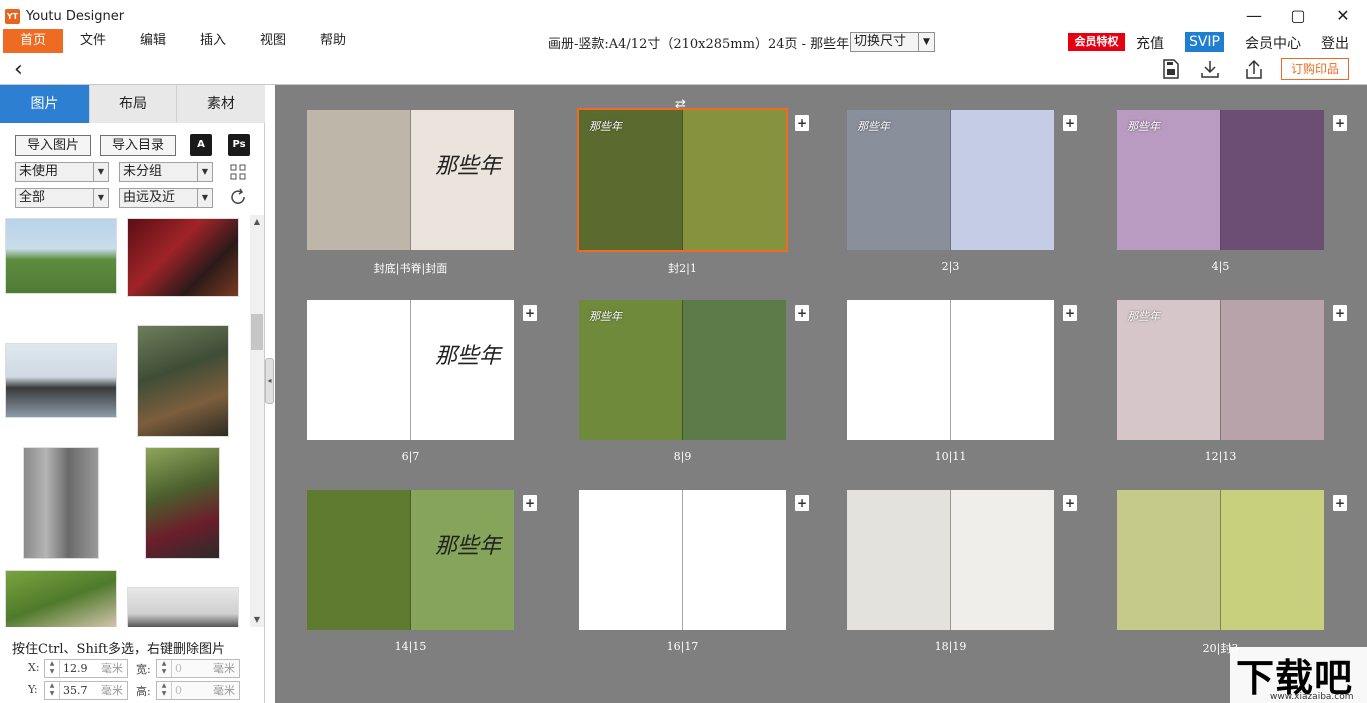  Describe the element at coordinates (33, 41) in the screenshot. I see `menu-home: 首页` at that location.